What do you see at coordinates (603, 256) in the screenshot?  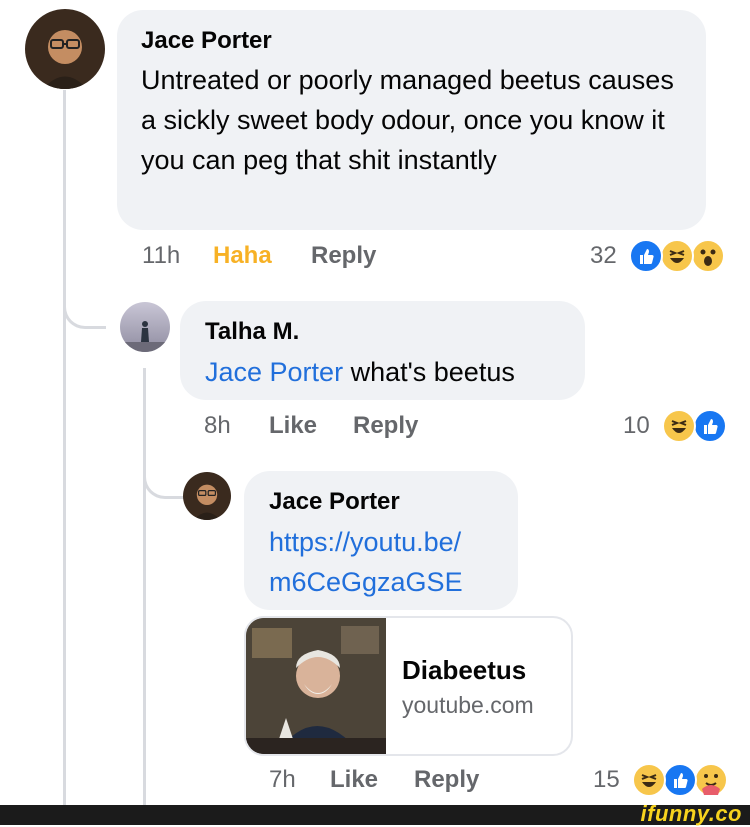 I see `reaction-count: 32` at bounding box center [603, 256].